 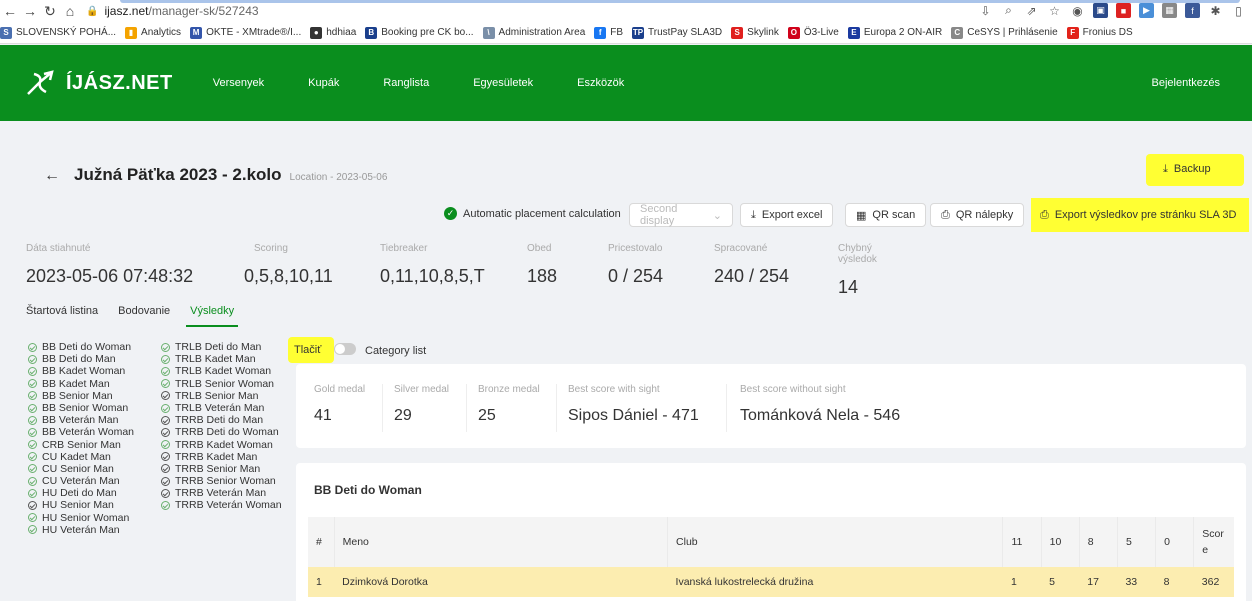 What do you see at coordinates (1099, 32) in the screenshot?
I see `bookmark-item: F Fronius DS` at bounding box center [1099, 32].